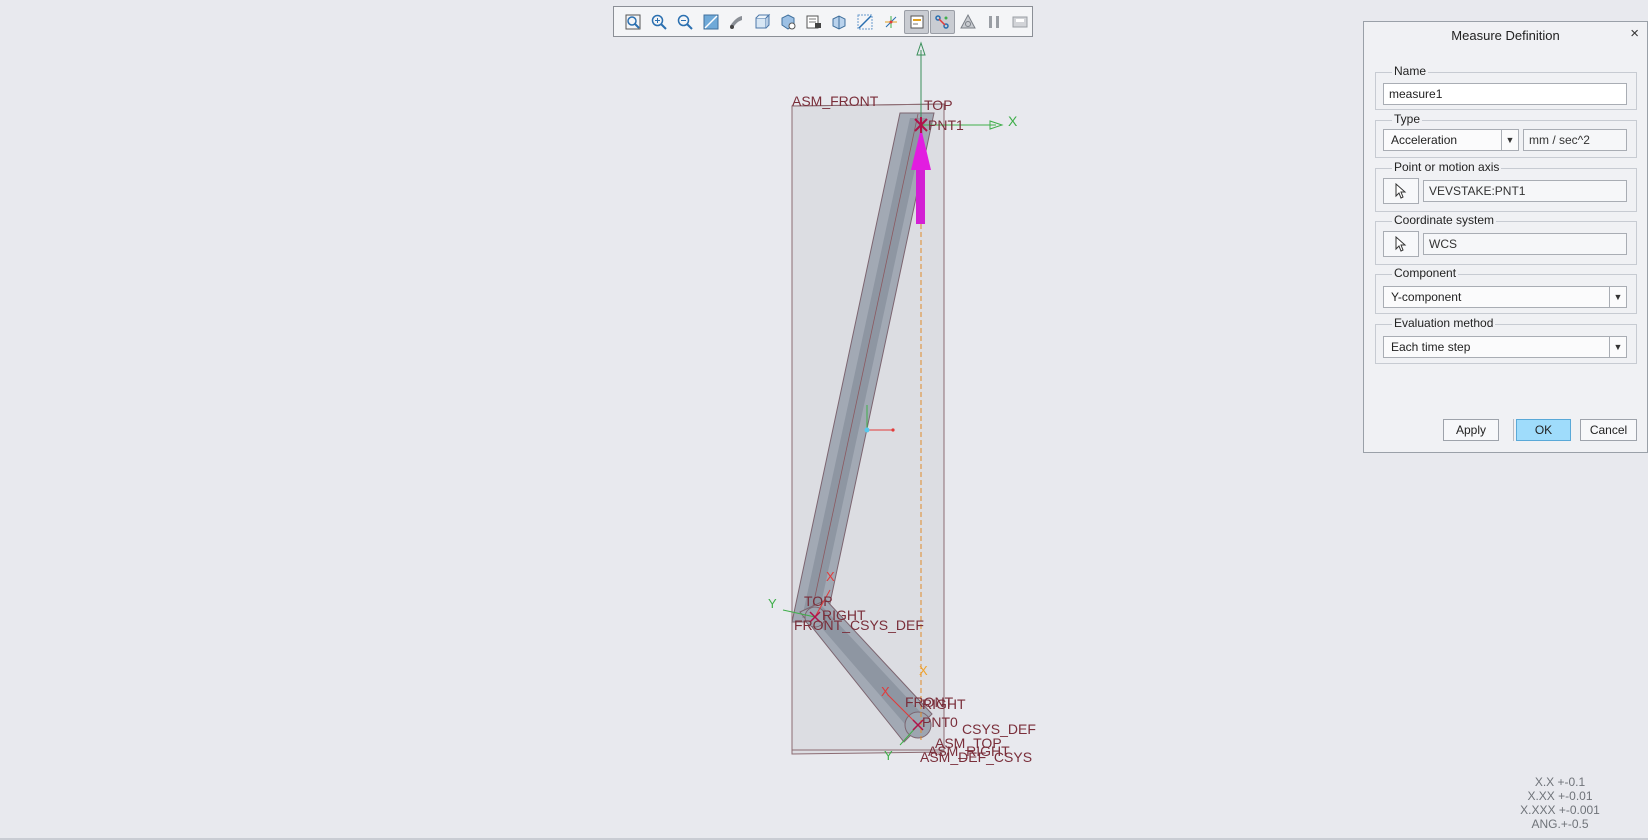 Image resolution: width=1648 pixels, height=840 pixels. What do you see at coordinates (885, 691) in the screenshot?
I see `bottom-x-label: X` at bounding box center [885, 691].